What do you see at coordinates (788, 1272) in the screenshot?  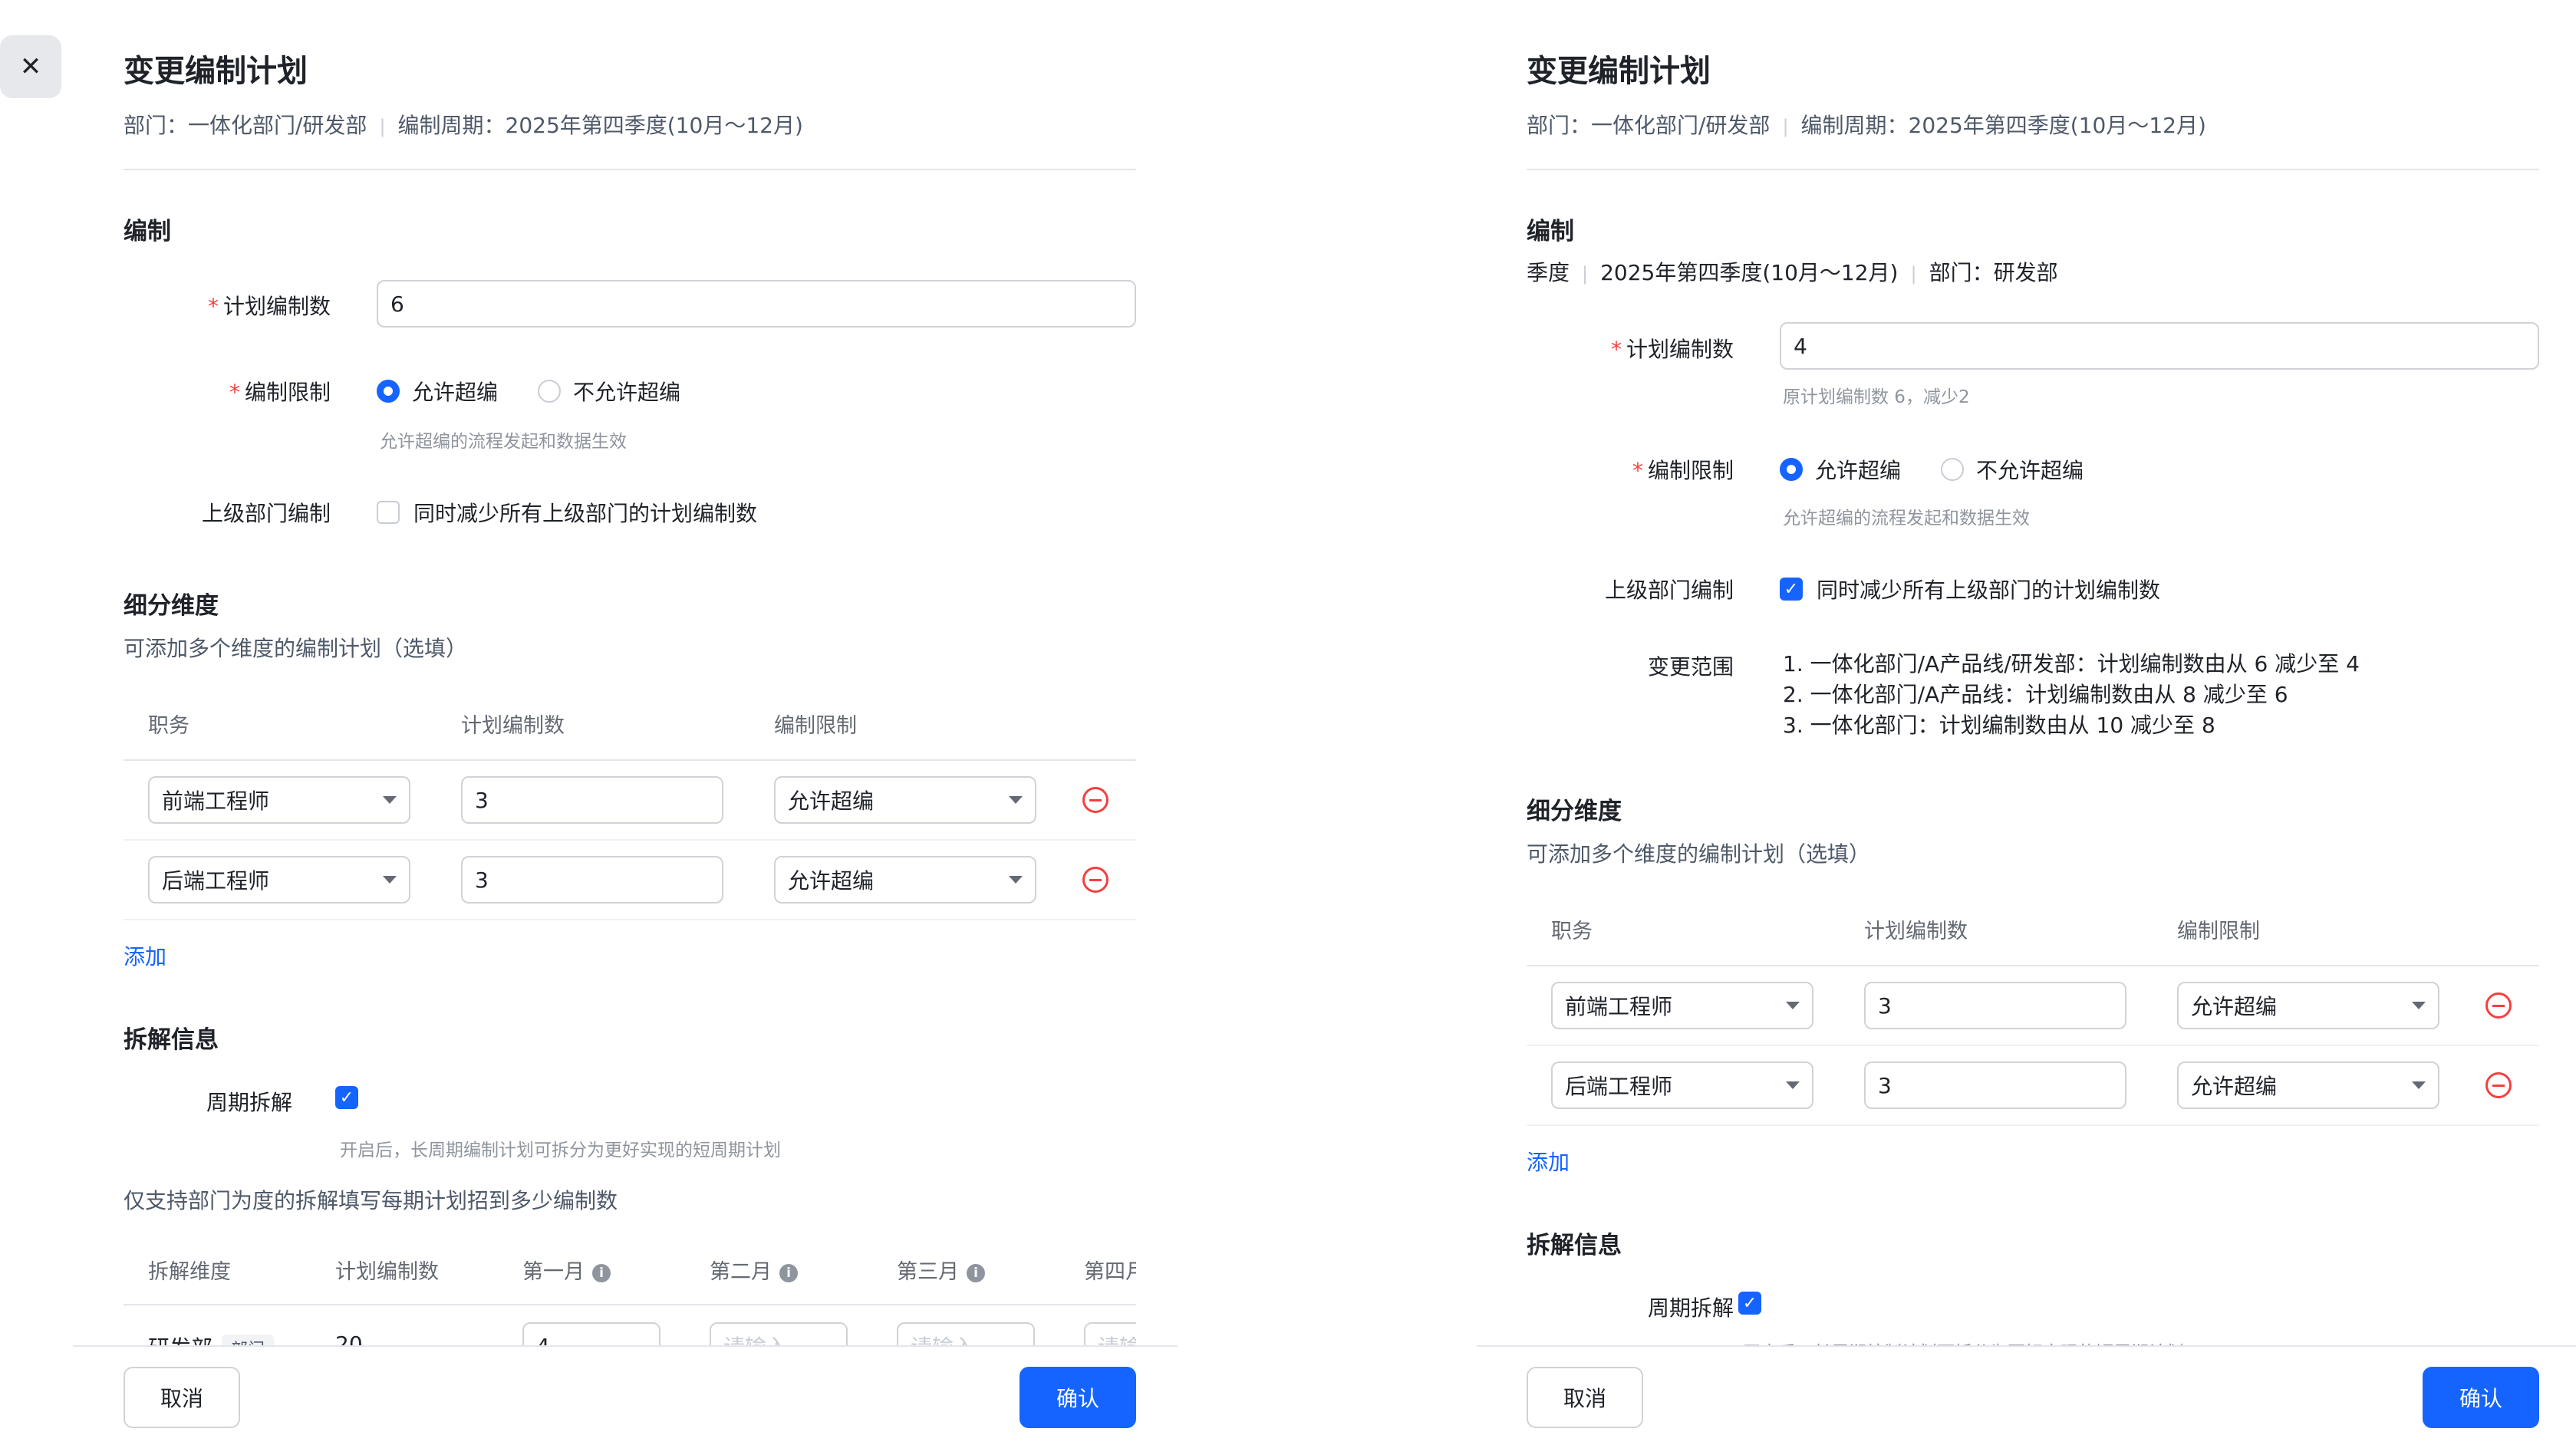 I see `info-icon: i` at bounding box center [788, 1272].